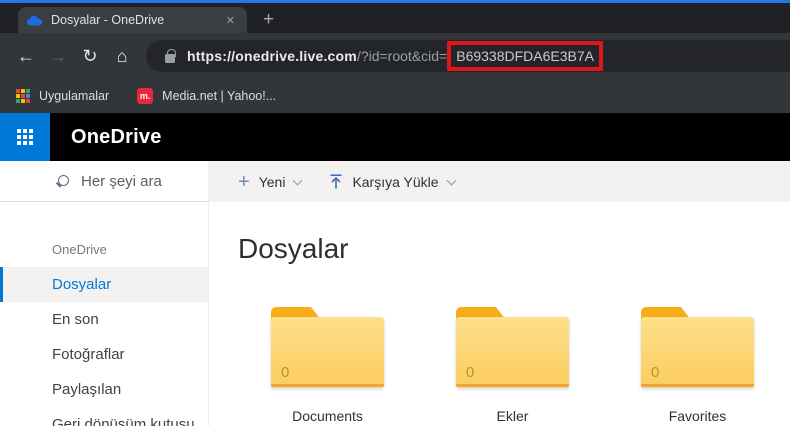 This screenshot has height=426, width=790. I want to click on upload-button: Karşıya Yükle, so click(393, 181).